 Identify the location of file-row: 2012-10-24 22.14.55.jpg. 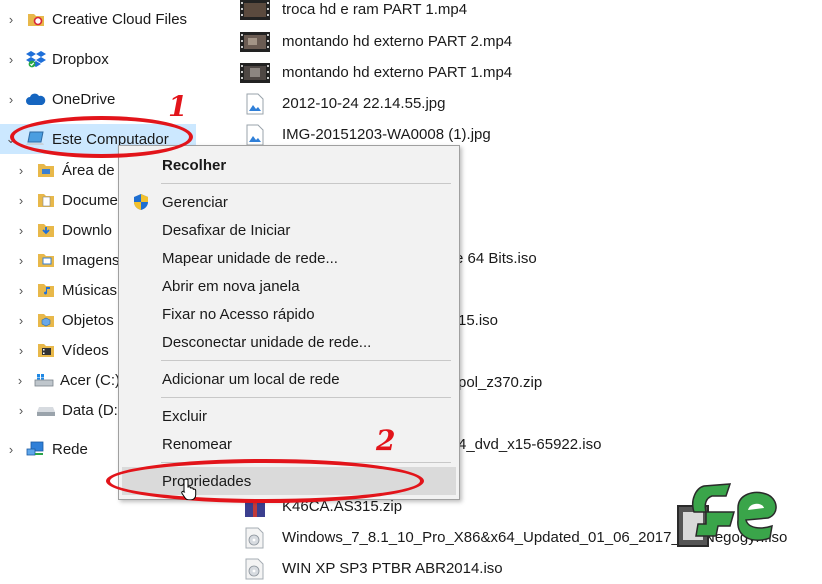
(342, 103).